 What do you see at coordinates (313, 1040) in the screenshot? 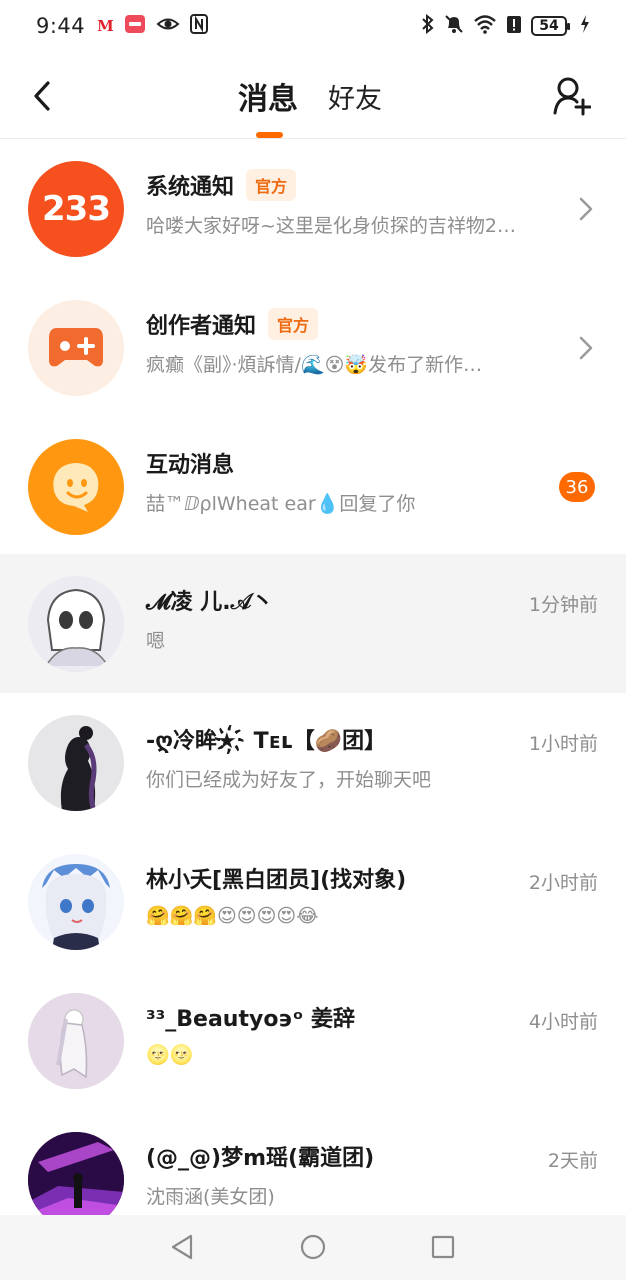
I see `list-item-chat: ³³_Beautyo϶ᵒ 姜辞 🌝🌝 4小时前` at bounding box center [313, 1040].